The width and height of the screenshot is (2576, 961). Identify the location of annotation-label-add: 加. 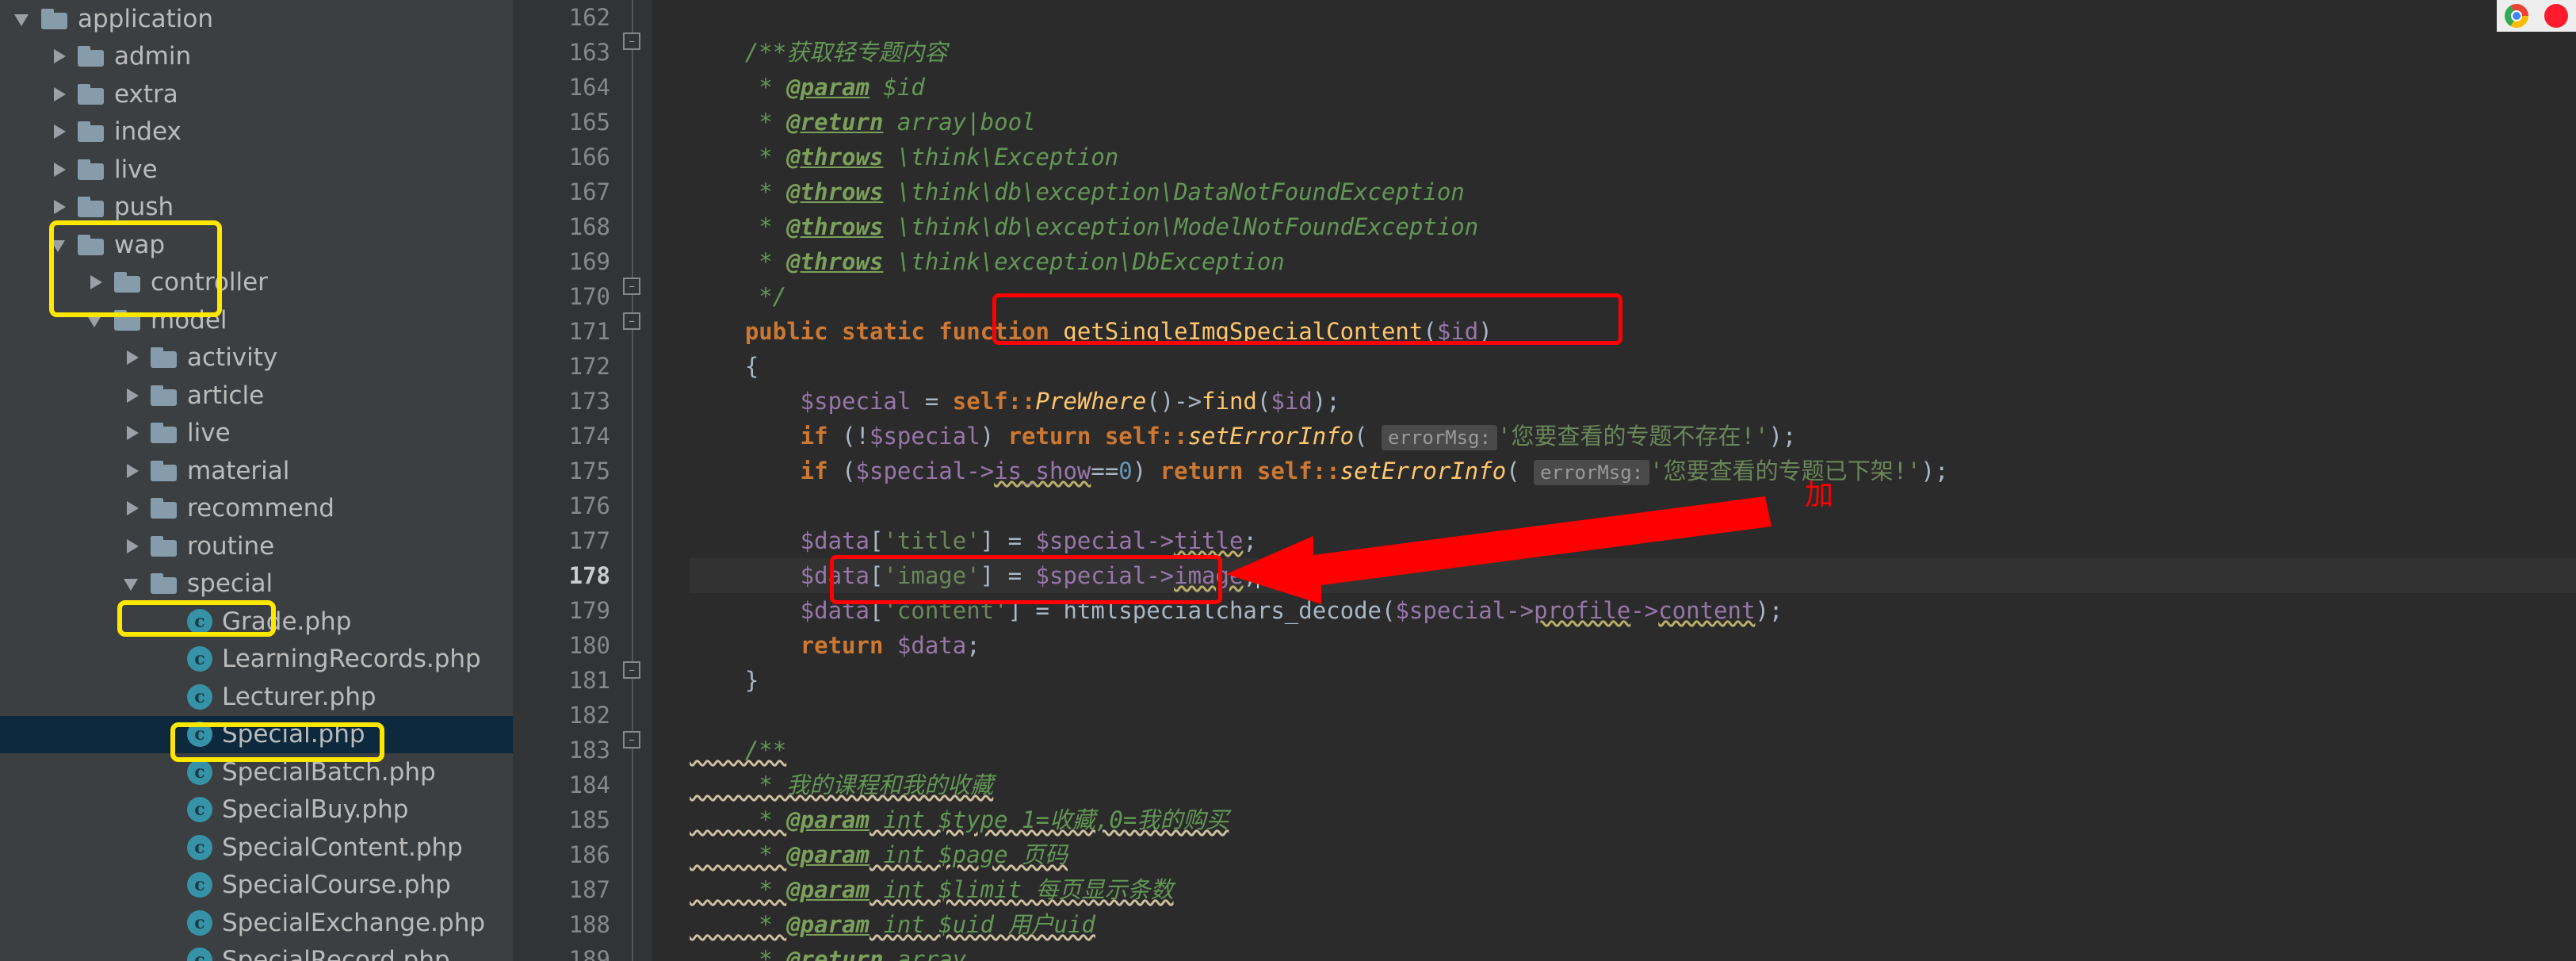
(1820, 495).